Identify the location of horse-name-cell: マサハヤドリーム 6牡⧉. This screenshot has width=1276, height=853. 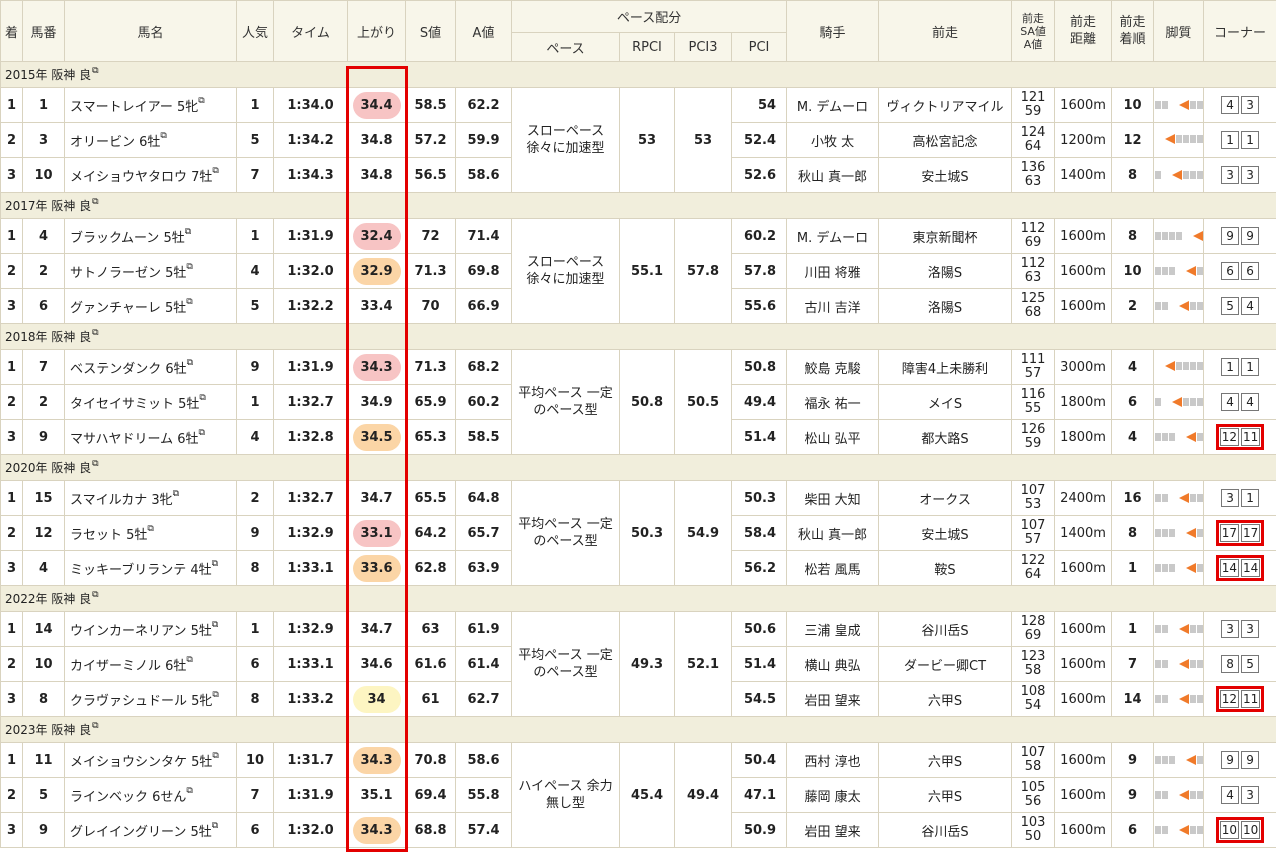
(150, 437).